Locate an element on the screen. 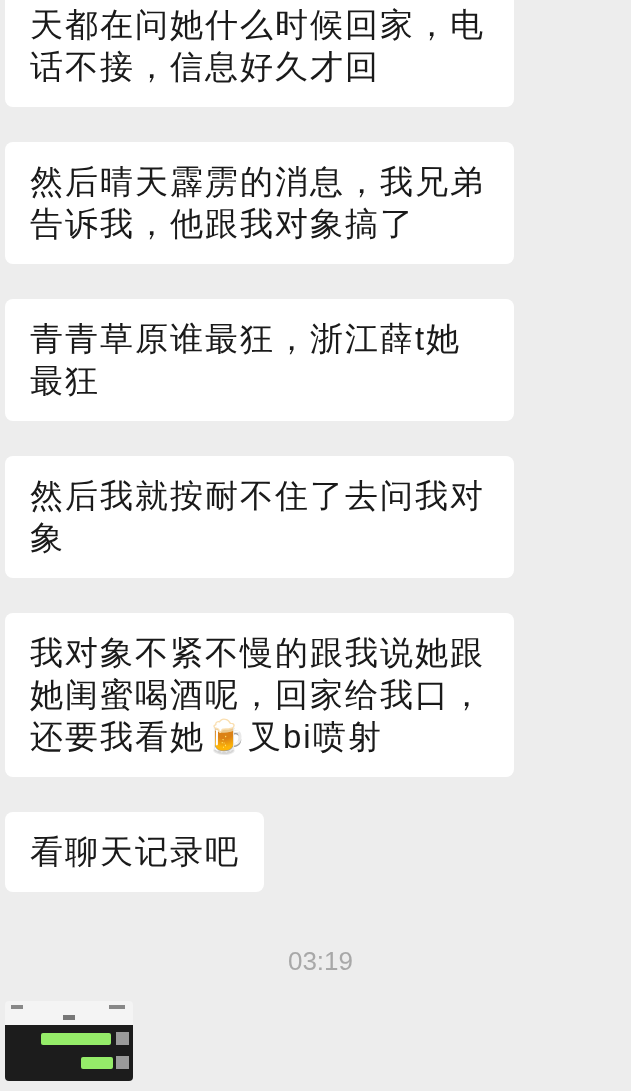 The image size is (631, 1091). timestamp: 03:19 is located at coordinates (320, 961).